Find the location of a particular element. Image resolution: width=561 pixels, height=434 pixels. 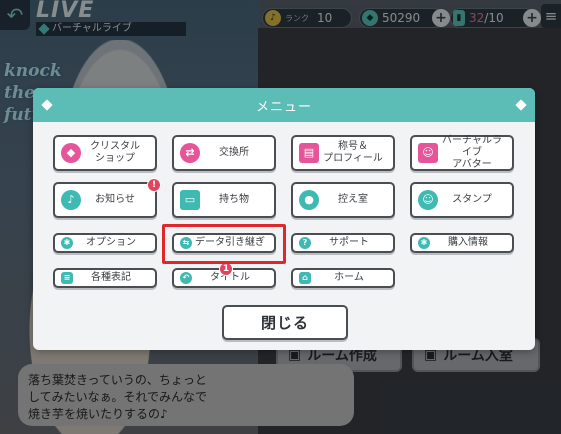

back-arrow-icon: ↶ is located at coordinates (186, 278).